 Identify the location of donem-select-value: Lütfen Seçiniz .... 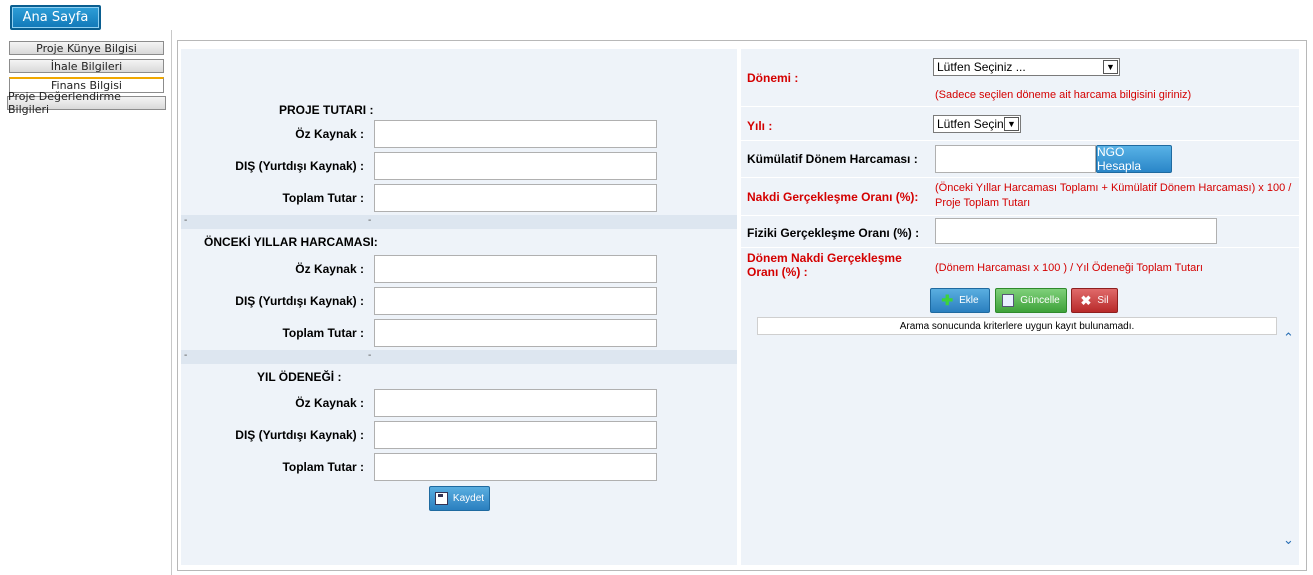
(981, 67).